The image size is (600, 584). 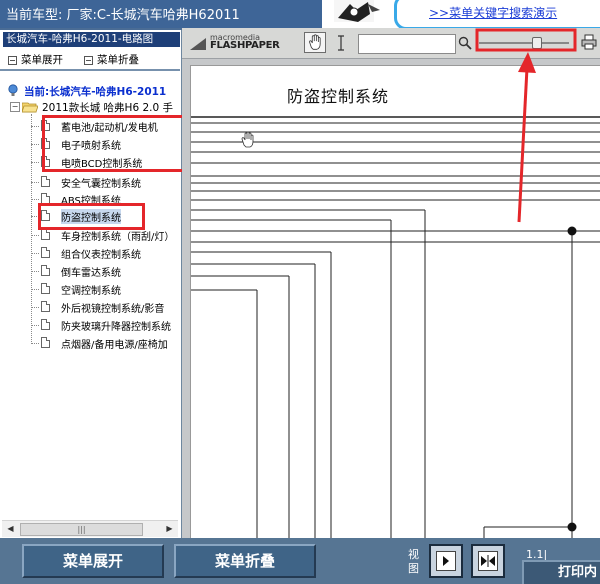 What do you see at coordinates (91, 216) in the screenshot?
I see `tree-item-label: 防盗控制系统` at bounding box center [91, 216].